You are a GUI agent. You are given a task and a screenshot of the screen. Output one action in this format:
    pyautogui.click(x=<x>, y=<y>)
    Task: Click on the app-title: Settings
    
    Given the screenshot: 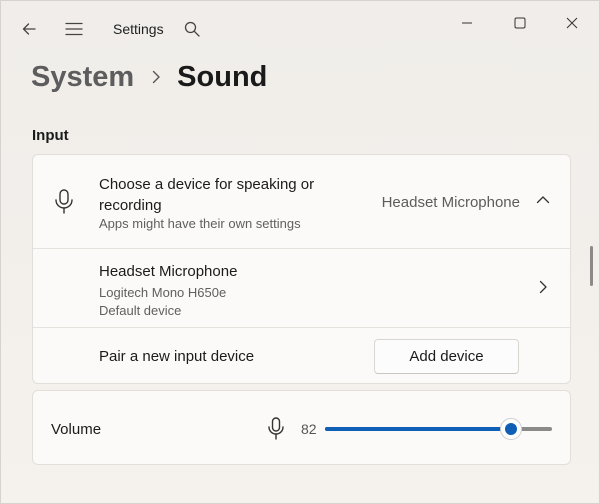 What is the action you would take?
    pyautogui.click(x=138, y=29)
    